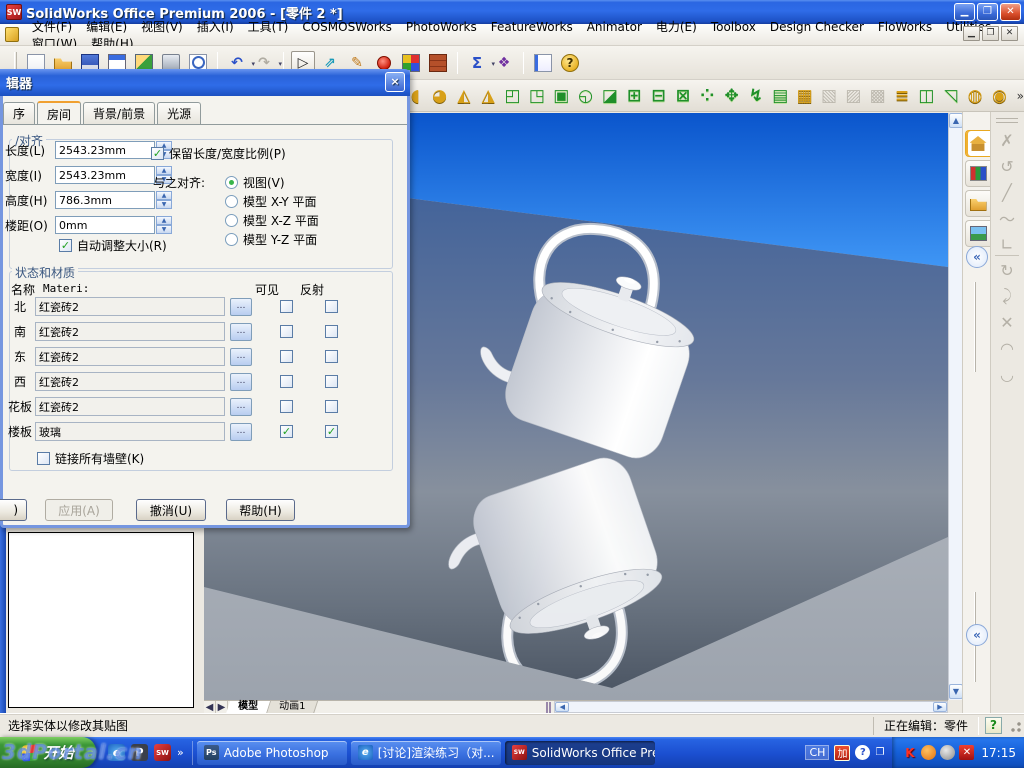 The image size is (1024, 768). Describe the element at coordinates (271, 201) in the screenshot. I see `align-radio-2: 模型 X-Y 平面` at that location.